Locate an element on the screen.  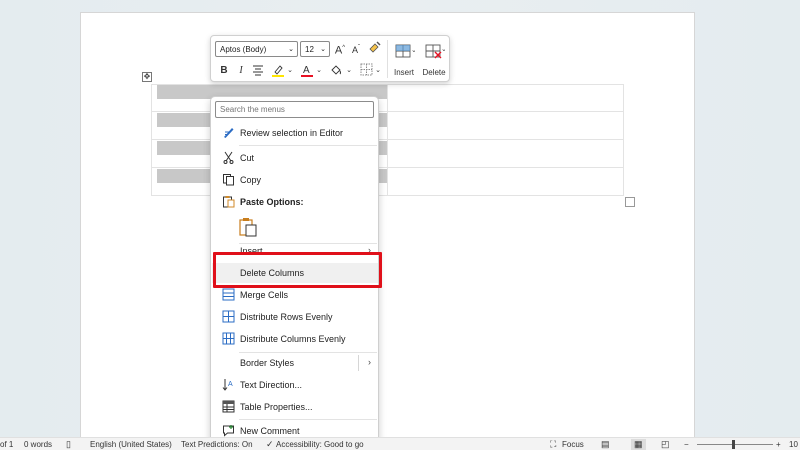
submenu-separator is located at coordinates (358, 363).